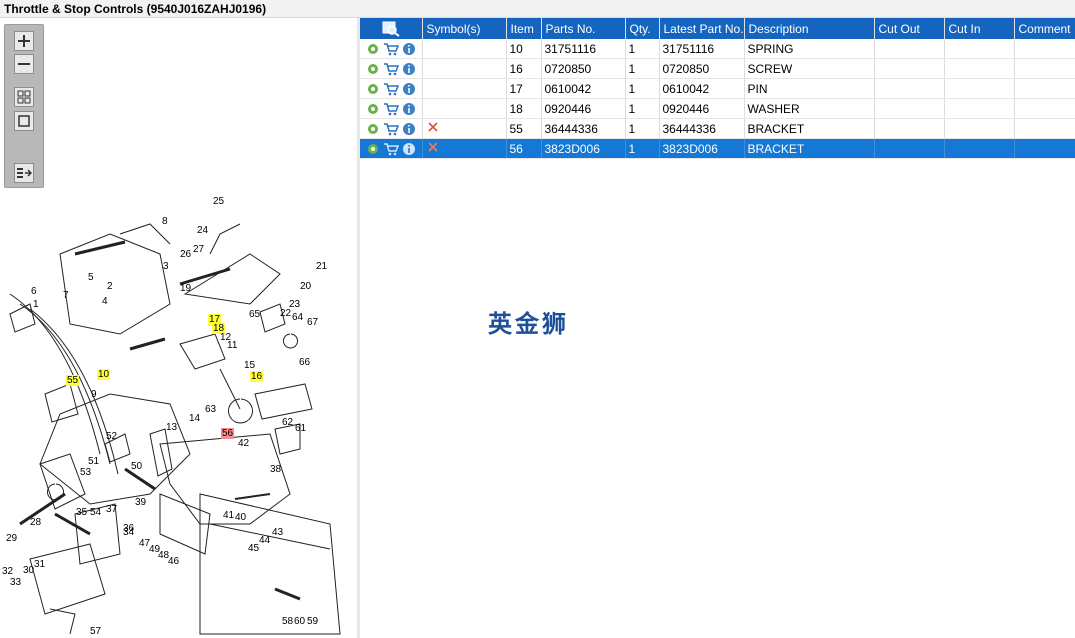 The width and height of the screenshot is (1075, 638). I want to click on column-header-symbols: Symbol(s), so click(464, 28).